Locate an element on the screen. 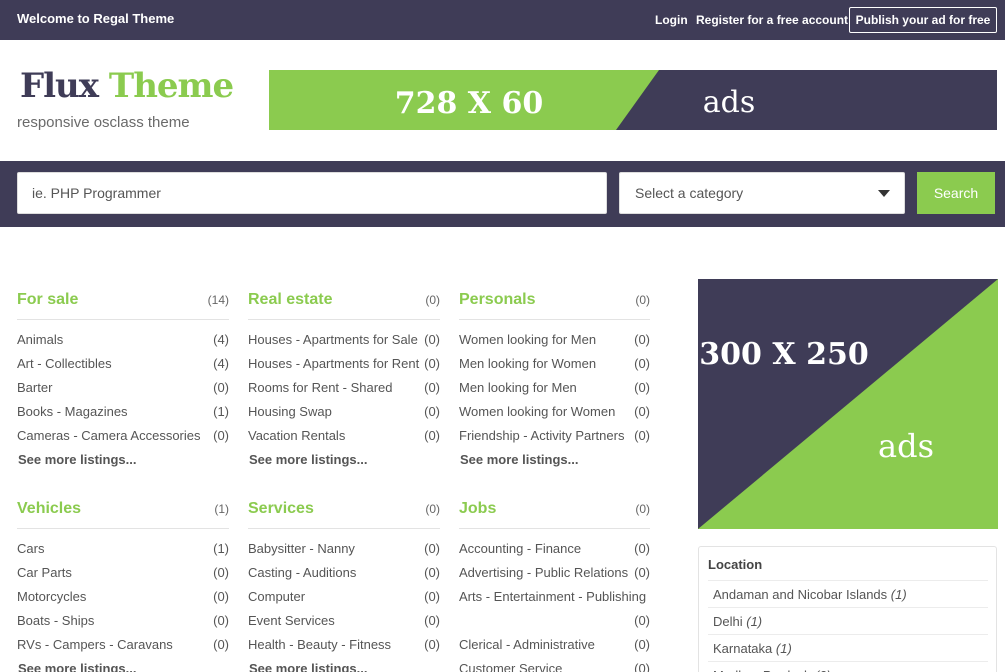 This screenshot has height=672, width=1005. category-title-link: For sale is located at coordinates (47, 300).